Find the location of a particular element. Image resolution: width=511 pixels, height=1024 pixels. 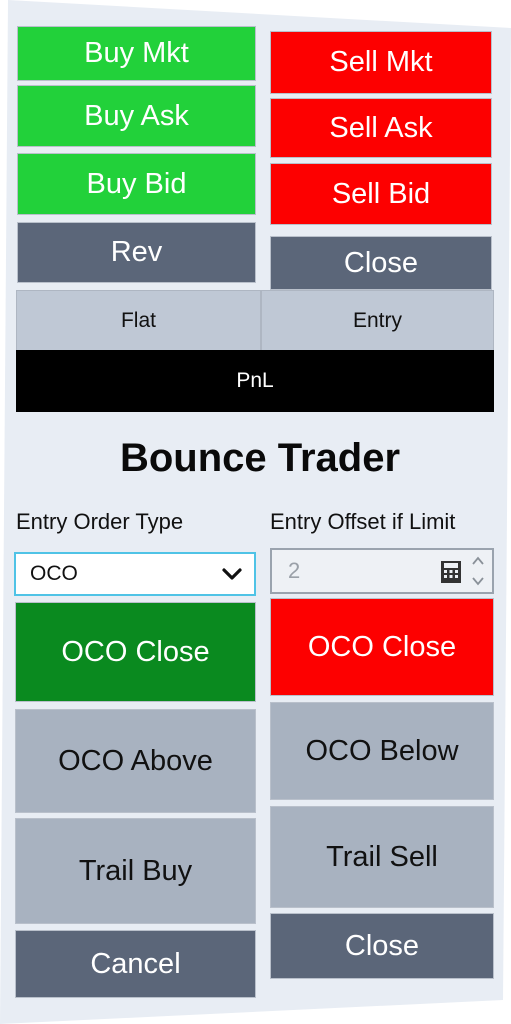

spinner-down-icon is located at coordinates (478, 581).